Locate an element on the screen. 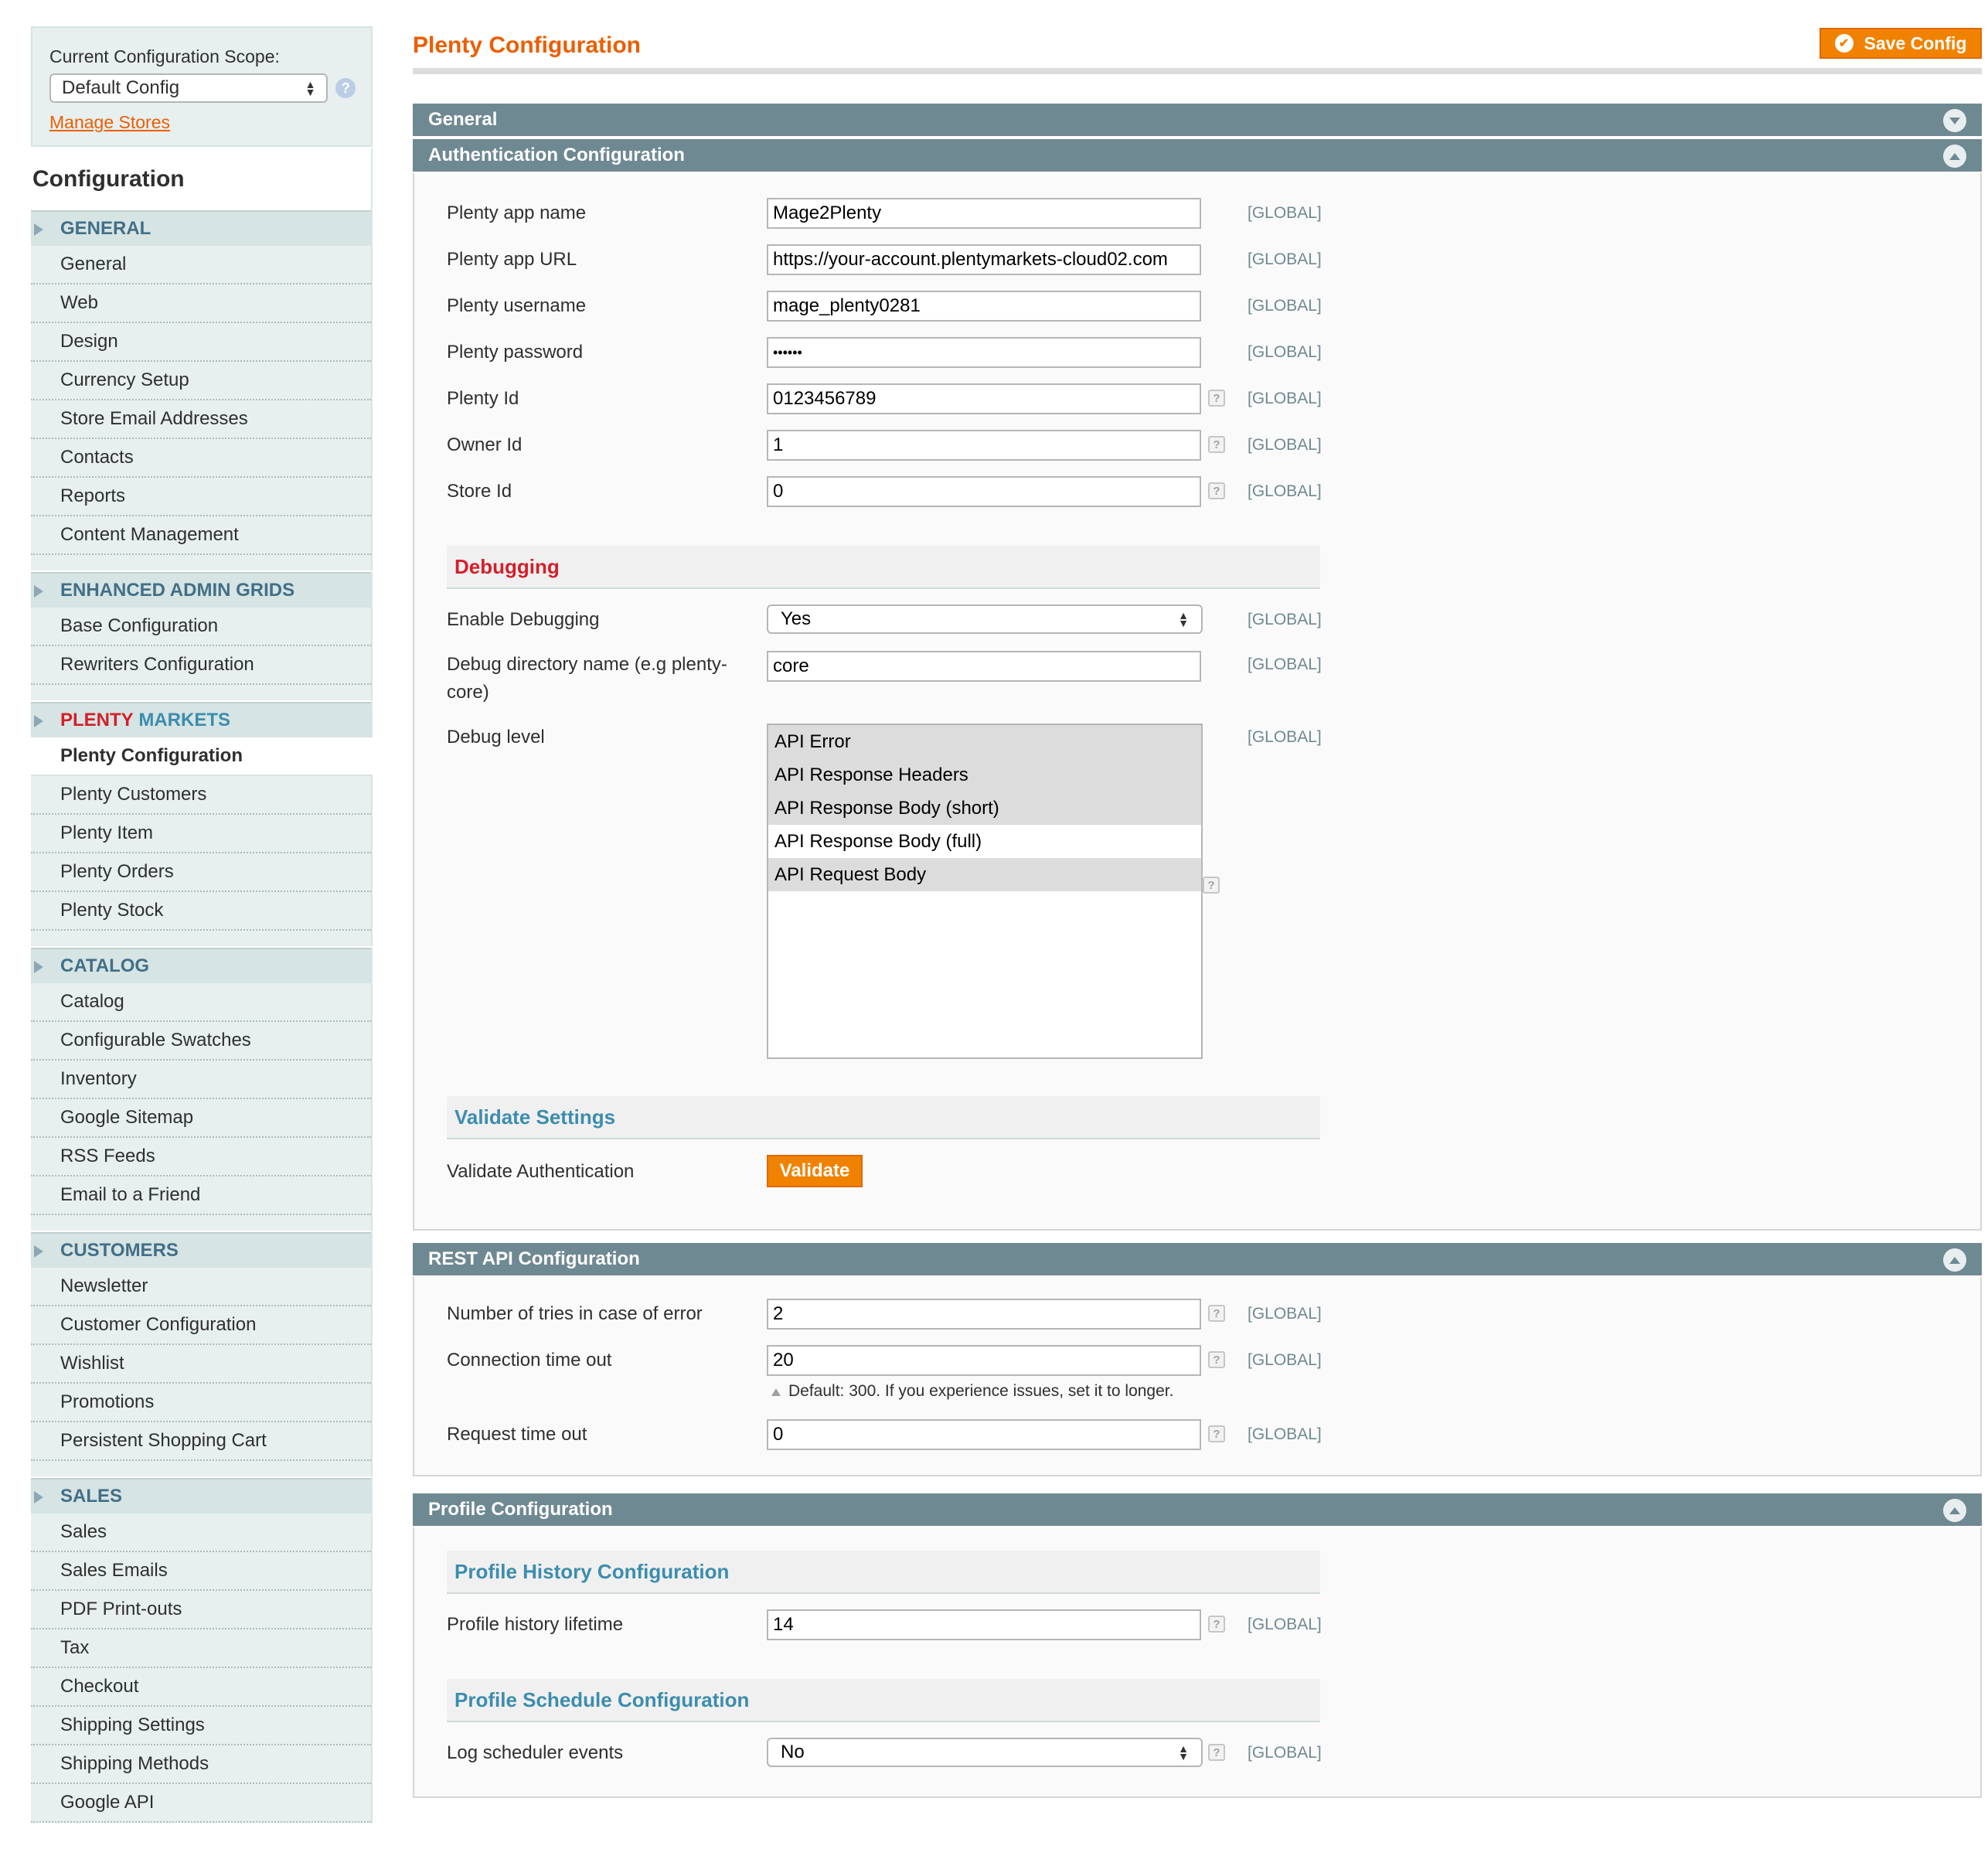 The image size is (1988, 1866). label-app-name: Plenty app name is located at coordinates (517, 213).